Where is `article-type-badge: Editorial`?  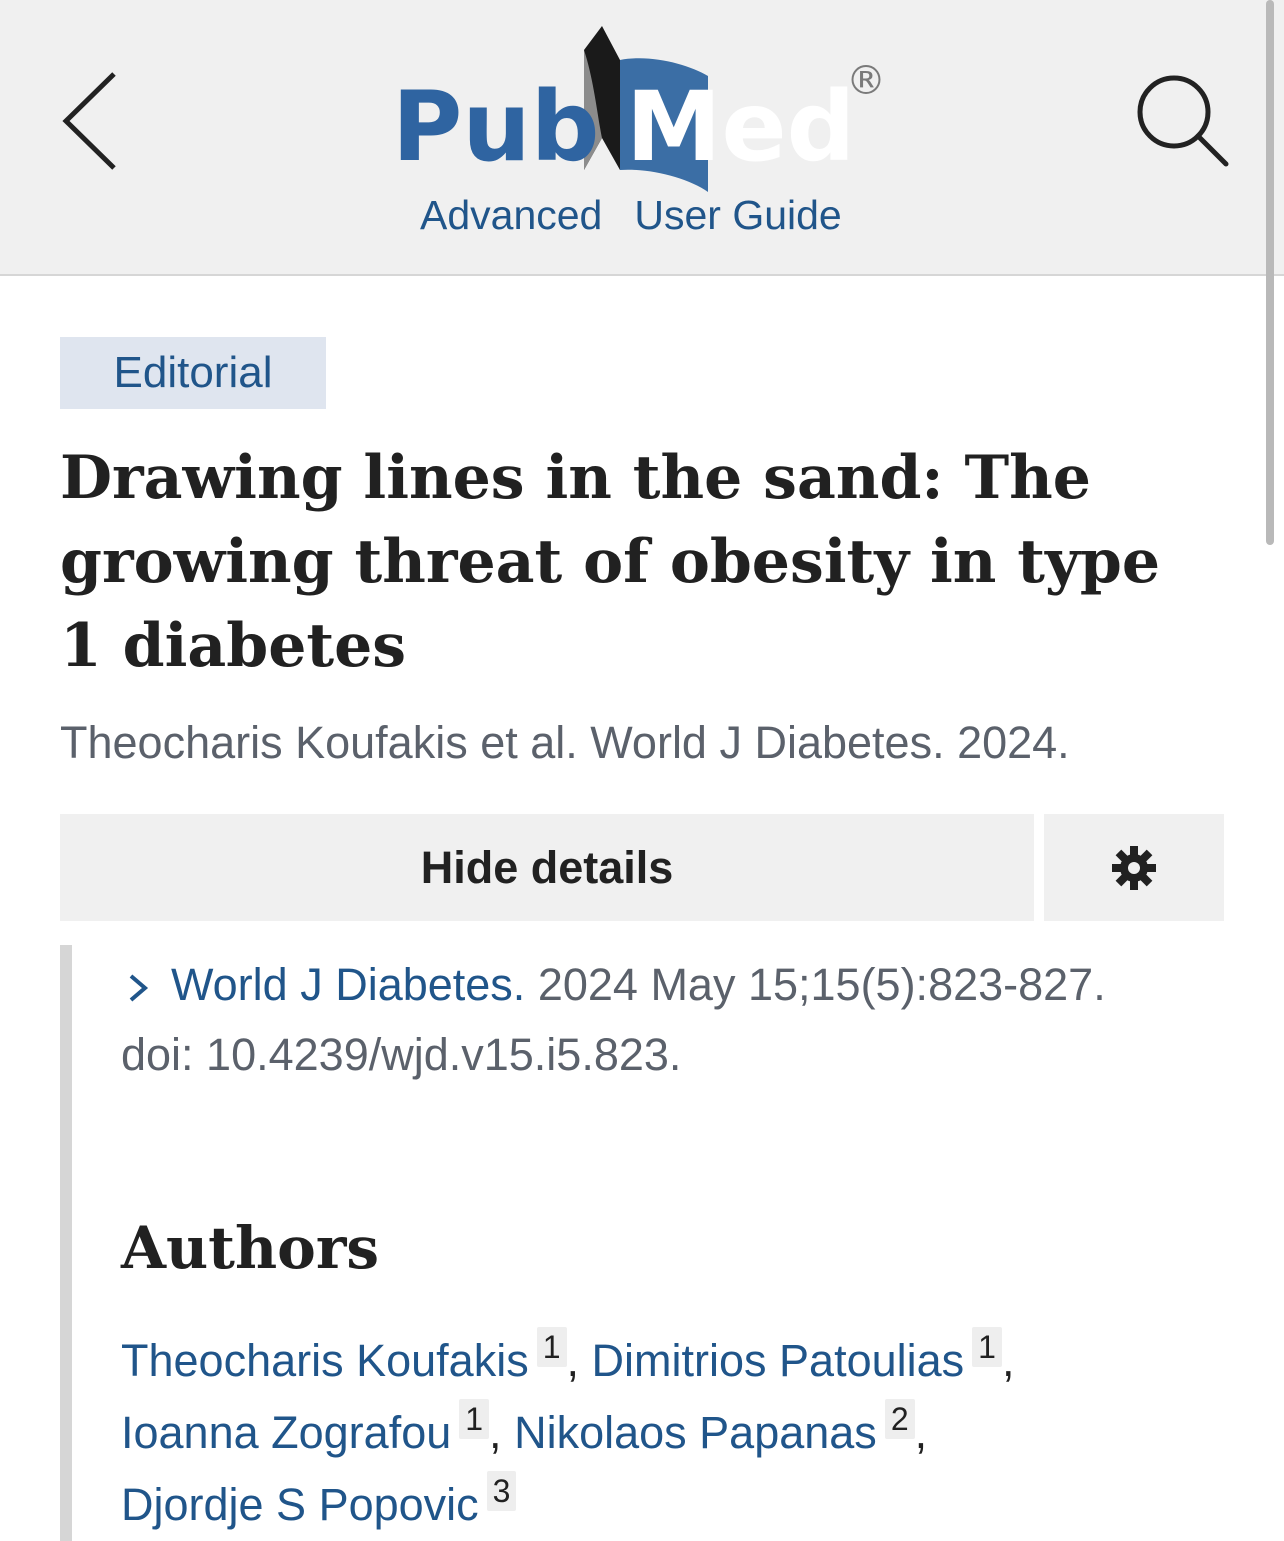 article-type-badge: Editorial is located at coordinates (193, 373).